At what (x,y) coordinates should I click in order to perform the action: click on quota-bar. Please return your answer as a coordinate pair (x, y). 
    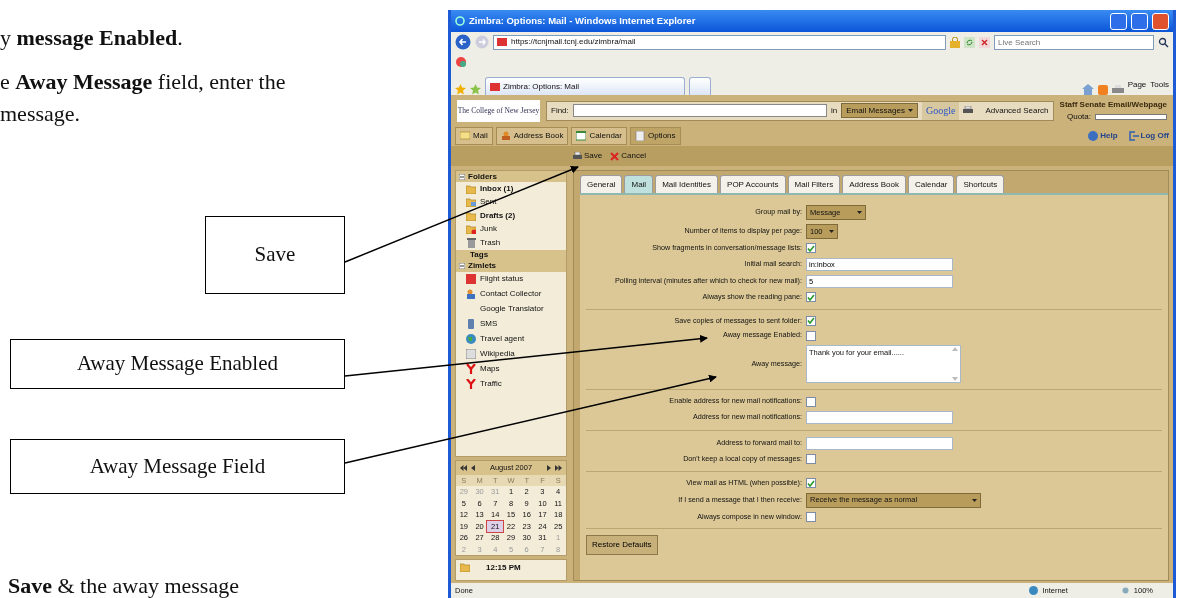
    Looking at the image, I should click on (1131, 116).